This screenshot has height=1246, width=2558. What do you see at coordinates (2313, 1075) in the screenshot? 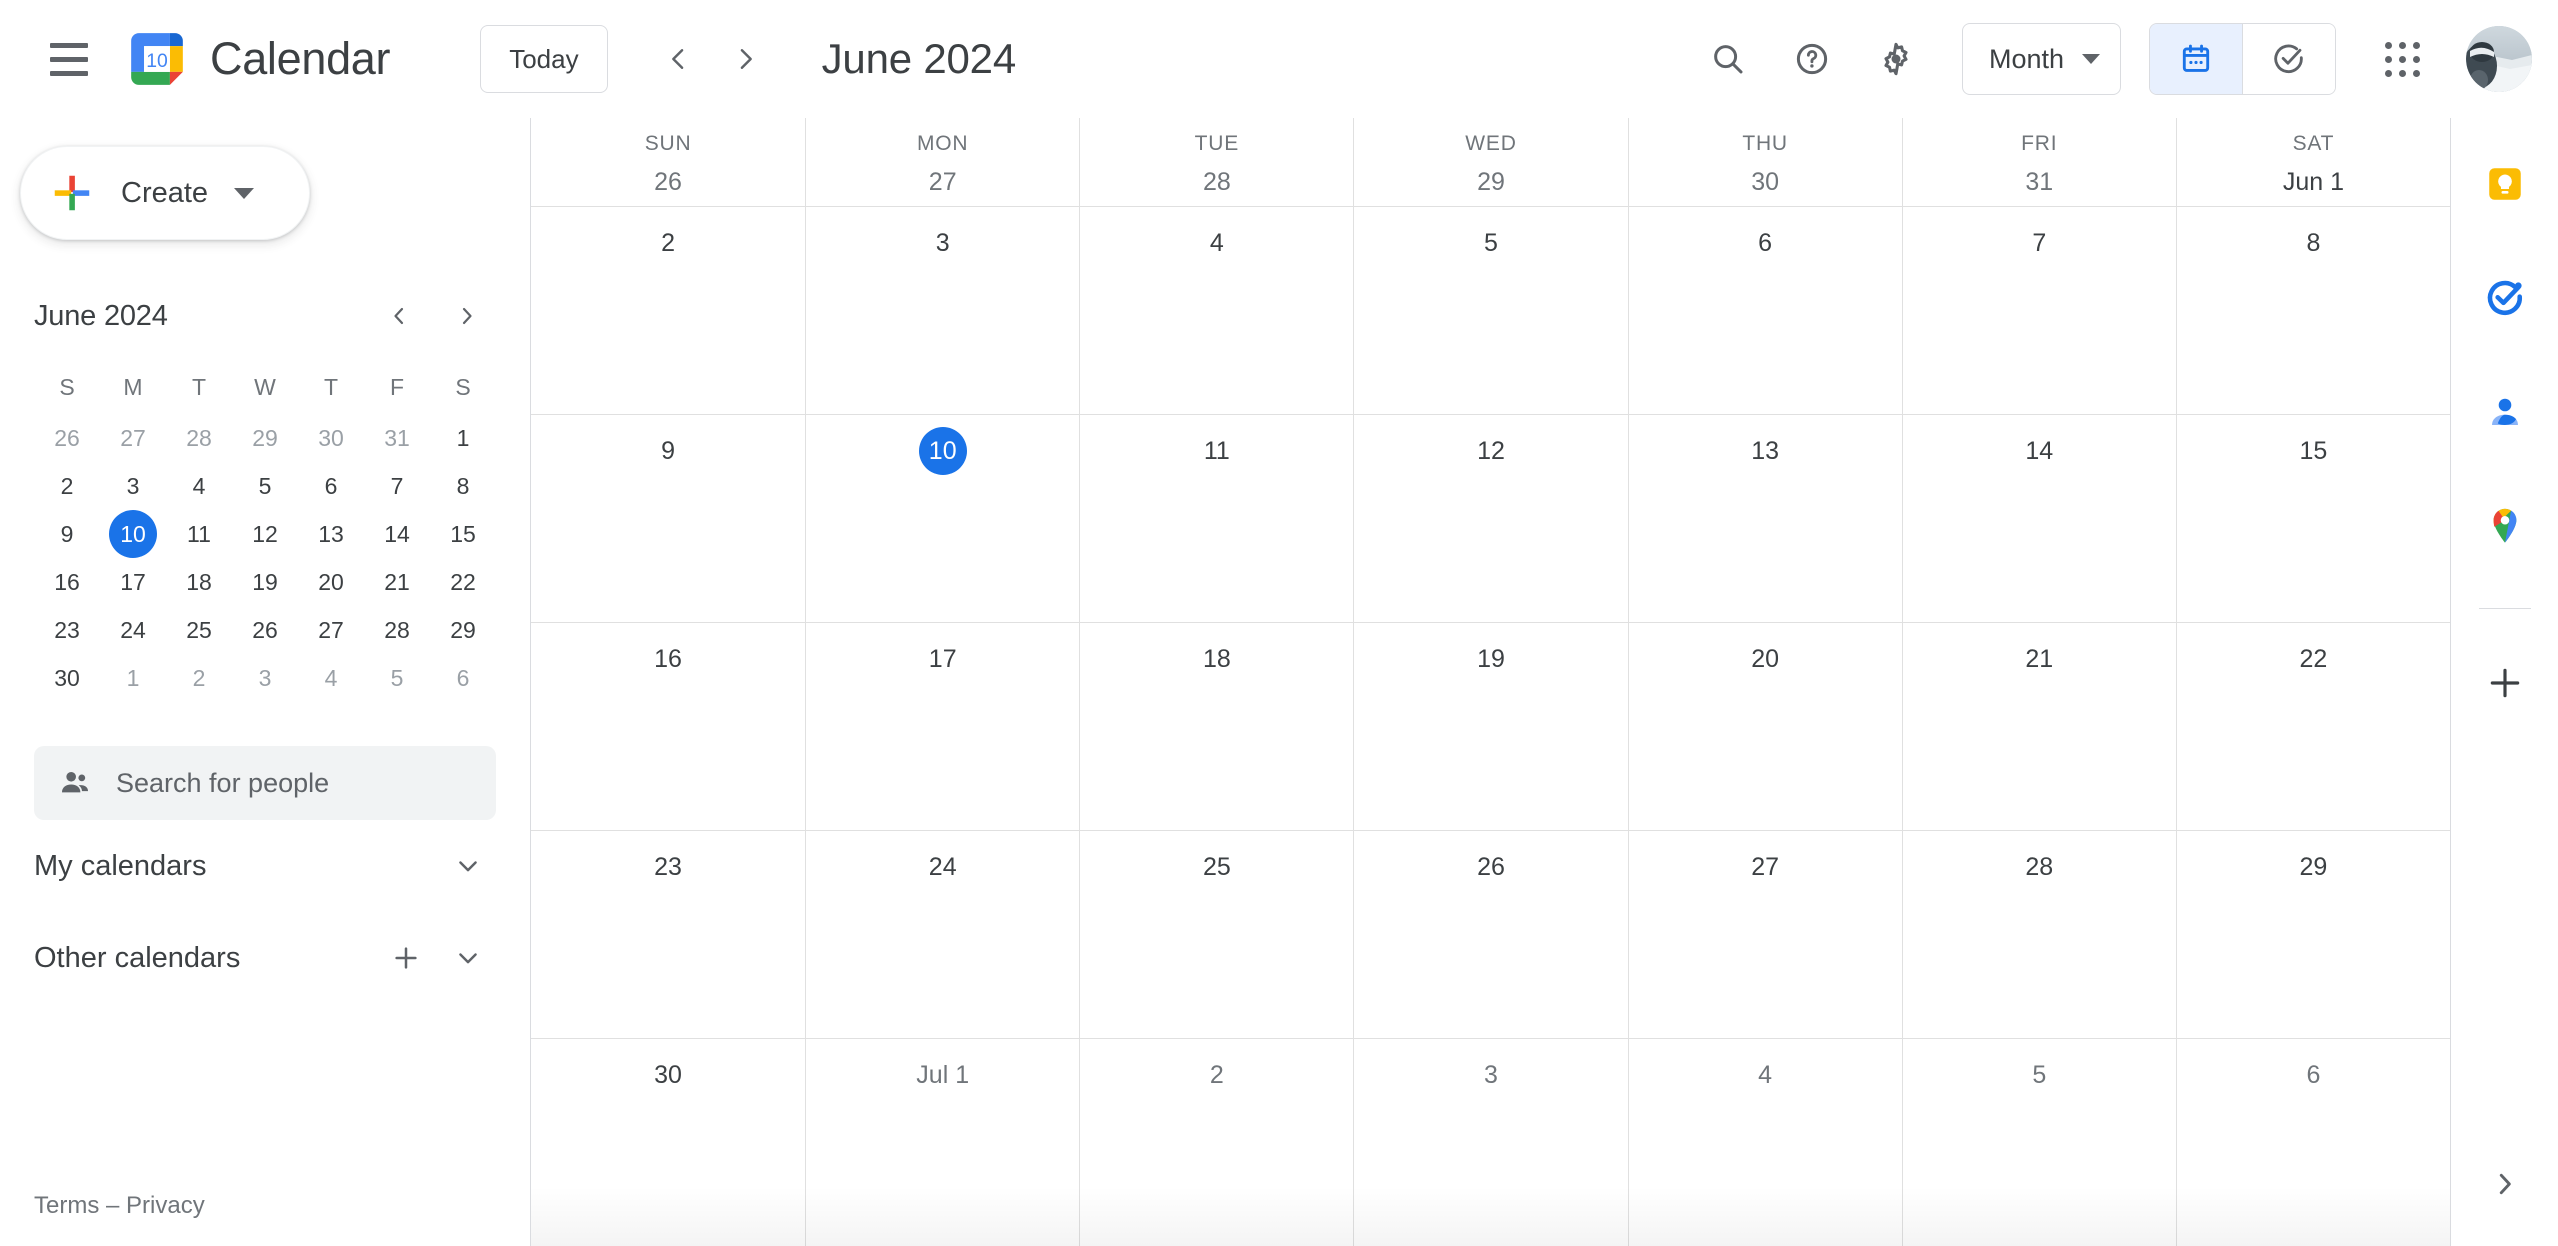
I see `day-number: 6` at bounding box center [2313, 1075].